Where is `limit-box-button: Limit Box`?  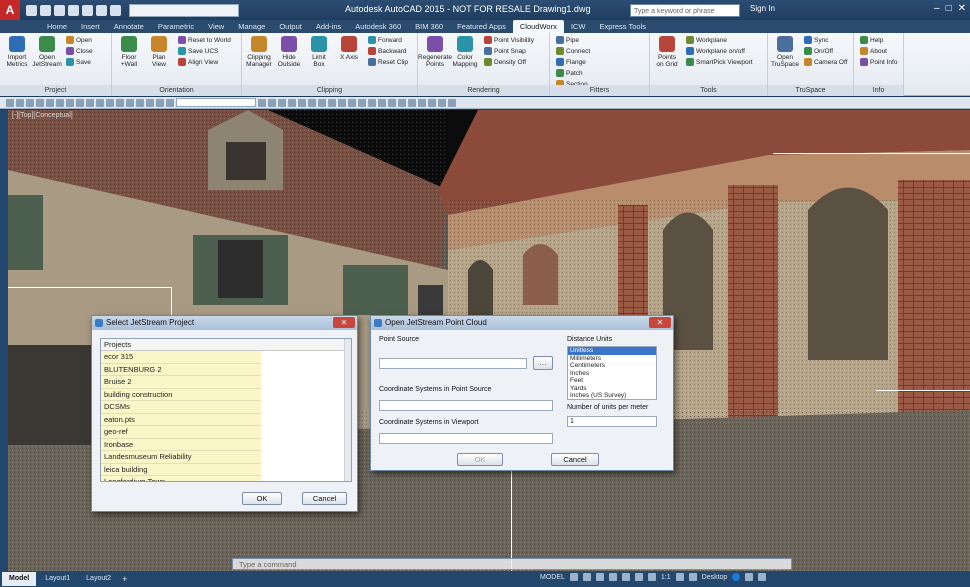
limit-box-button: Limit Box is located at coordinates (319, 52).